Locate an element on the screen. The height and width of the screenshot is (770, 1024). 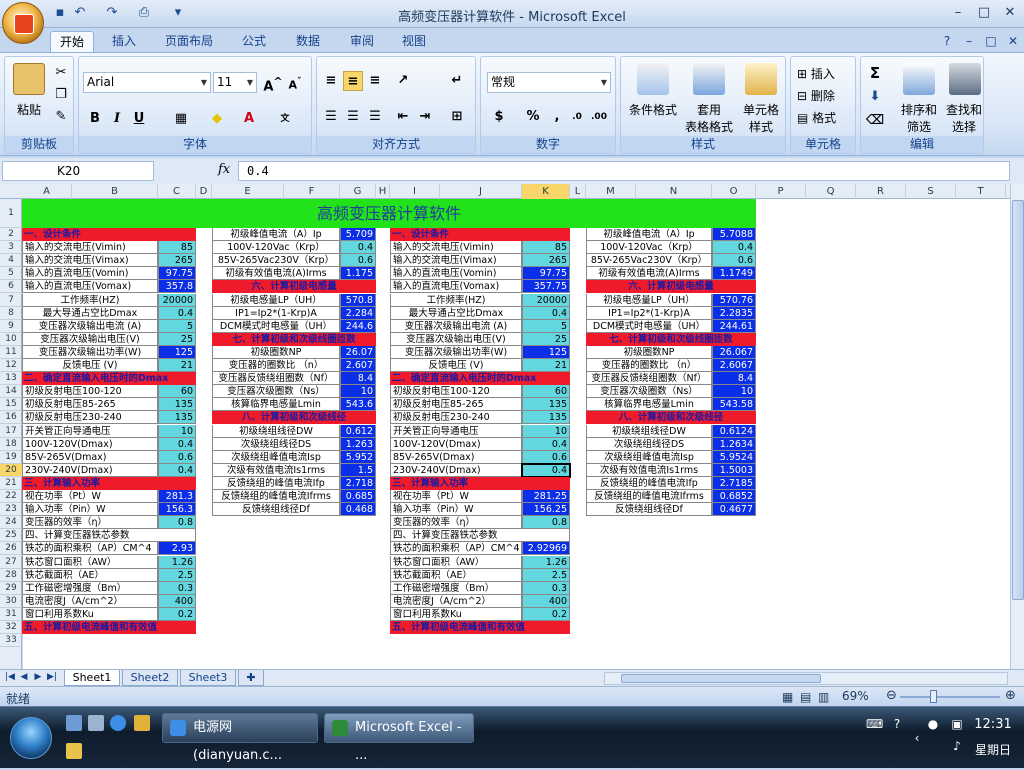
find-select-button: 查找和 选择 is located at coordinates (964, 118).